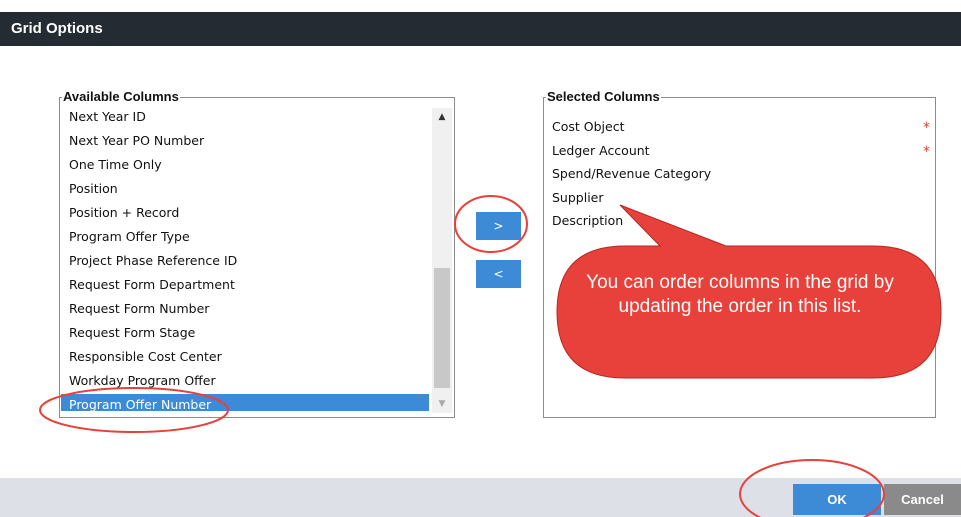 This screenshot has height=517, width=961. I want to click on cancel-button: Cancel, so click(922, 499).